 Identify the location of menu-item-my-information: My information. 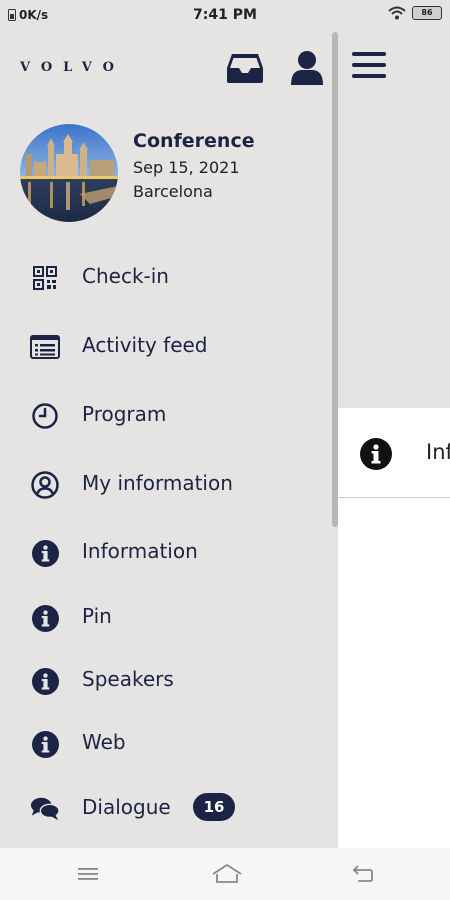
(165, 485).